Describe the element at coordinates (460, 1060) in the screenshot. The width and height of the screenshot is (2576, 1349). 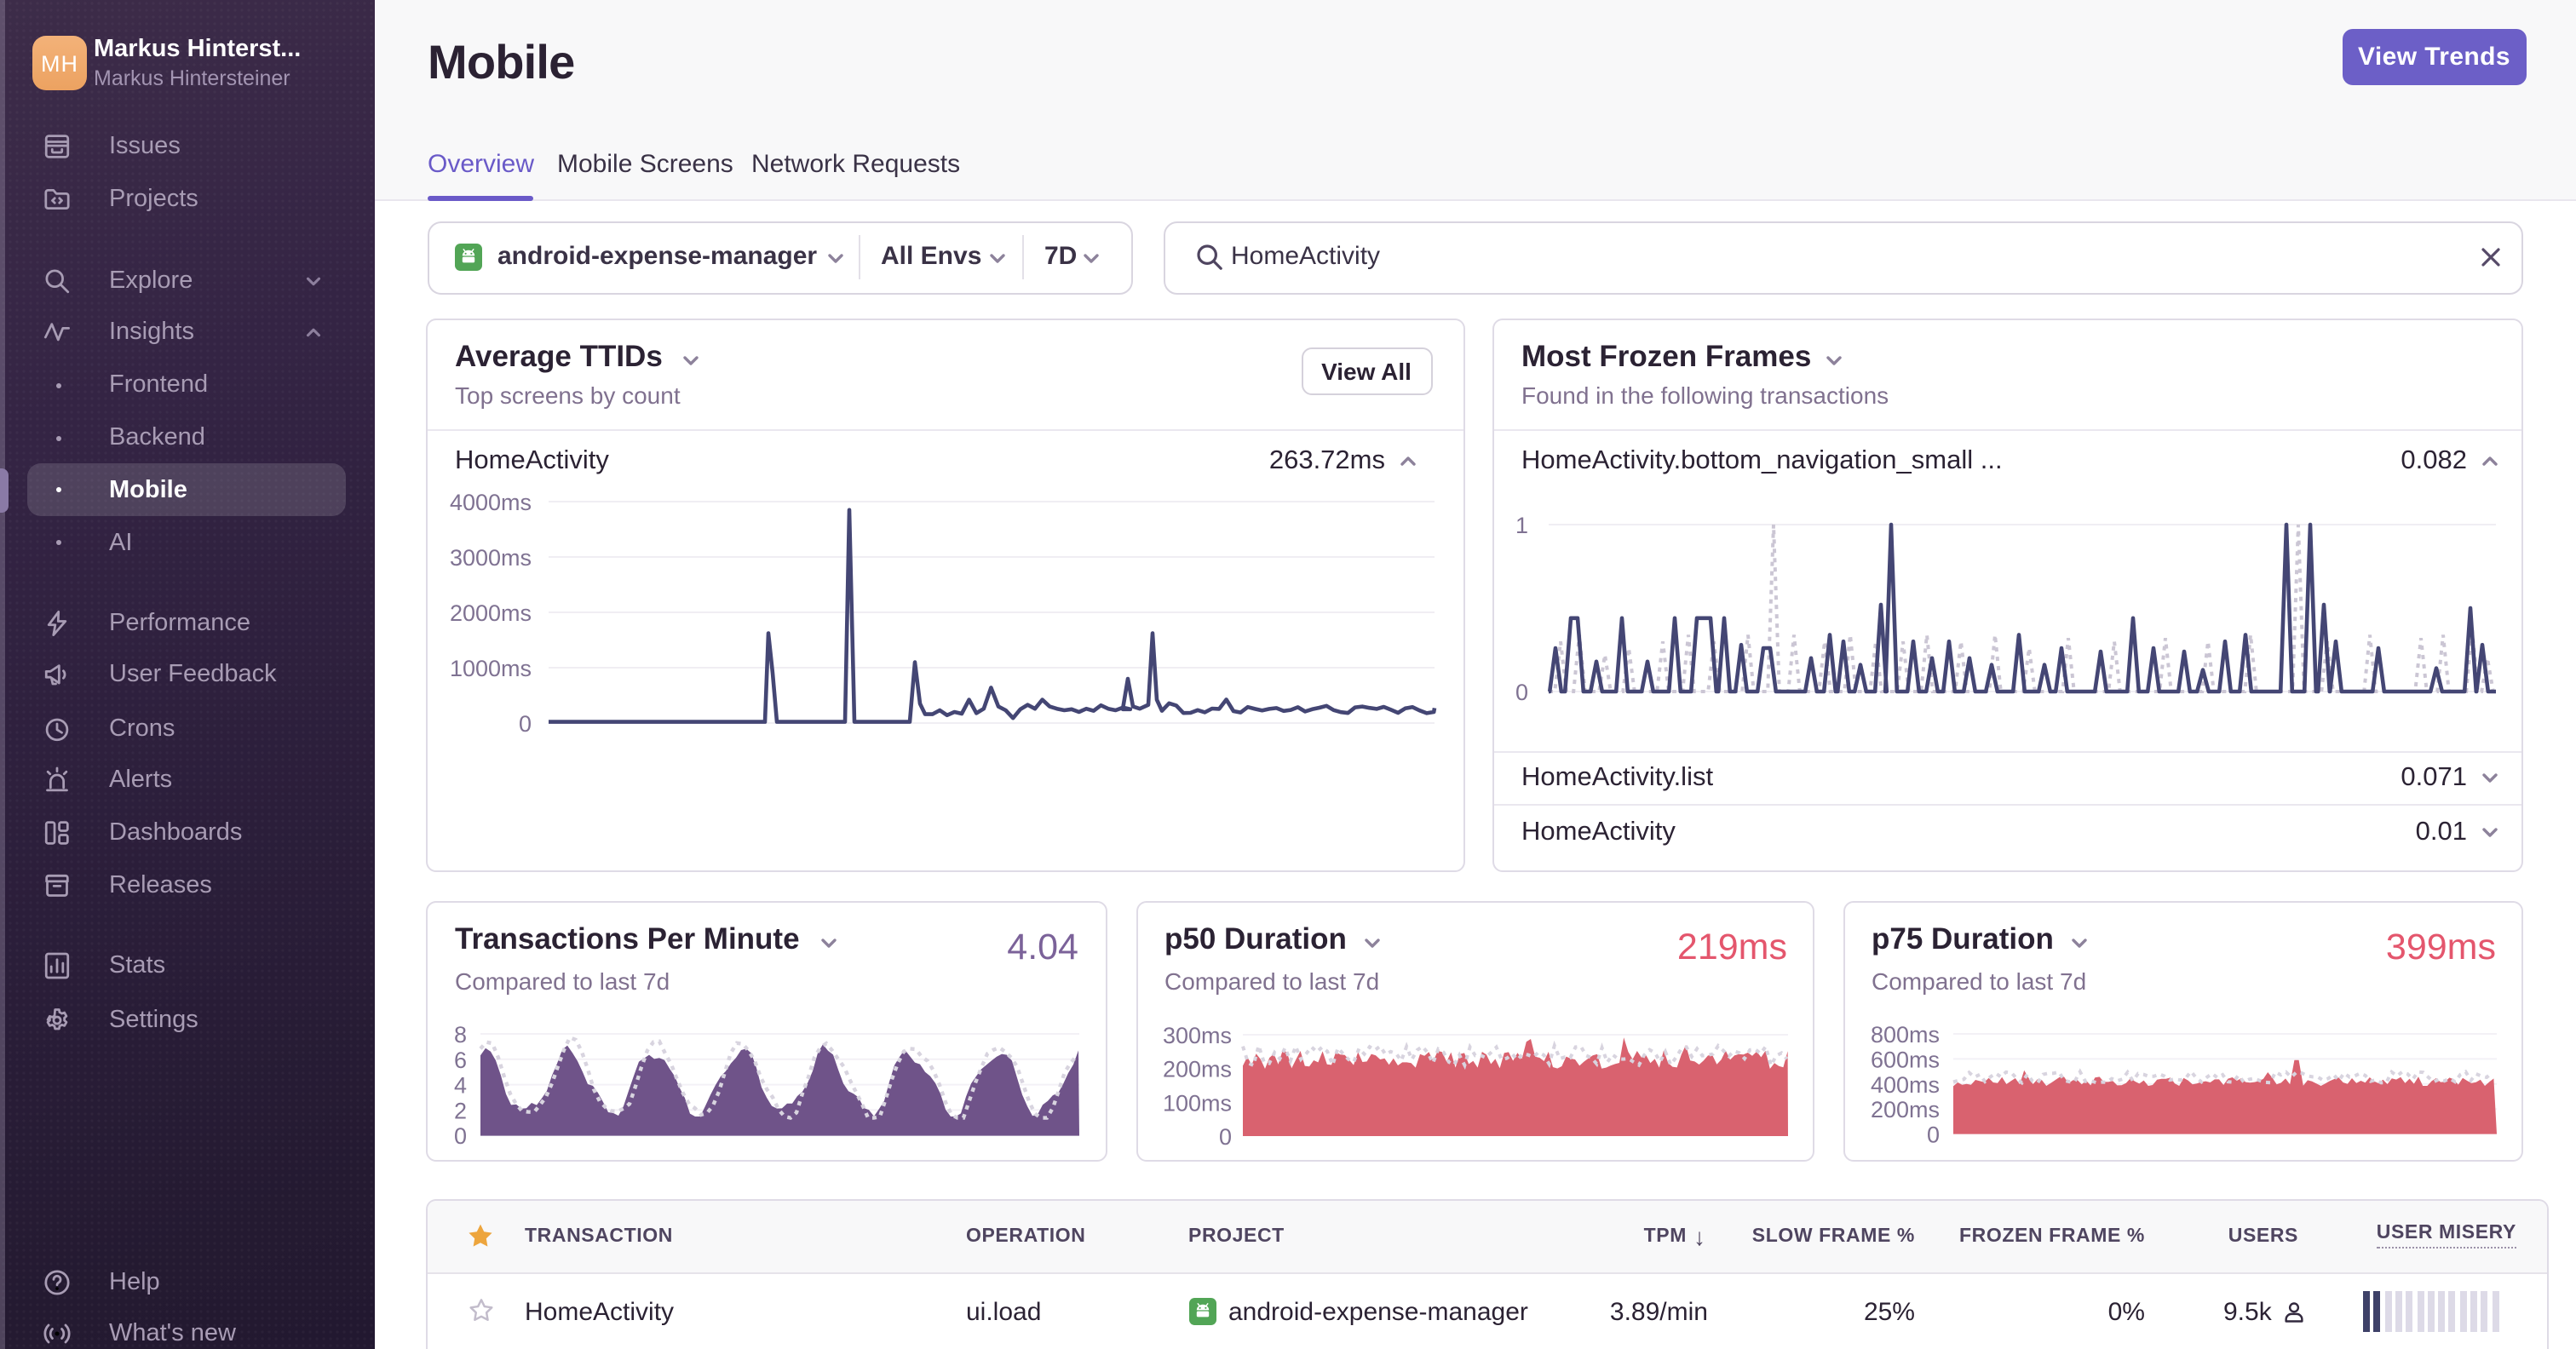
I see `svg-text: 6` at that location.